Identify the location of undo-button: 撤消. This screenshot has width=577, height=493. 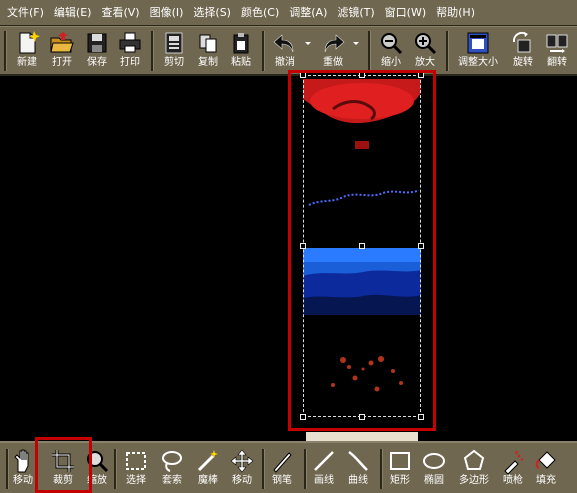
(285, 50).